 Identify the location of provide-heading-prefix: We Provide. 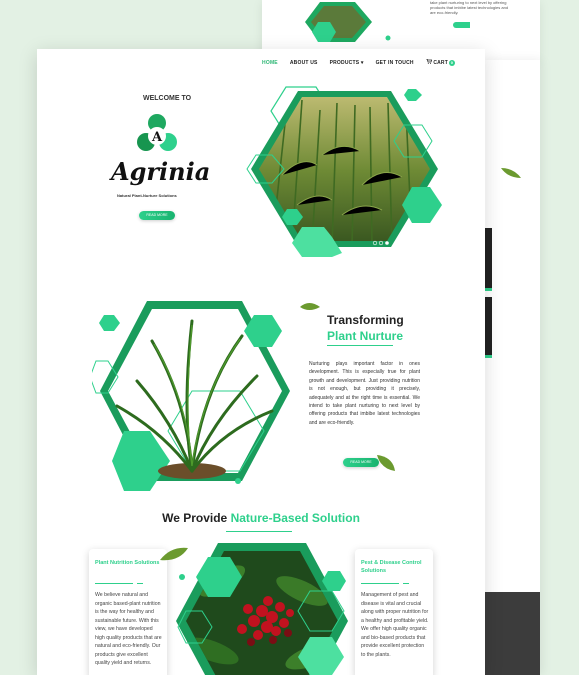
(195, 518).